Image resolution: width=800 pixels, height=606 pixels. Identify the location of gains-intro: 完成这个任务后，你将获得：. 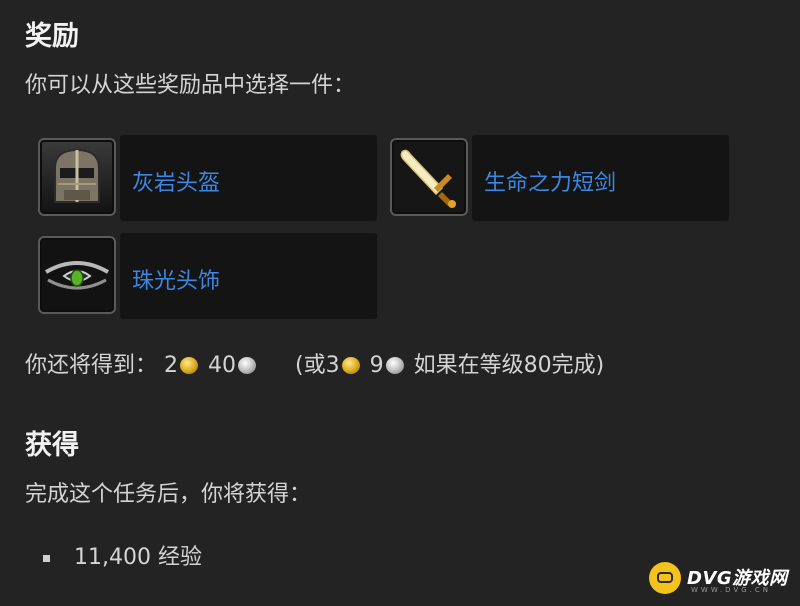
(168, 494).